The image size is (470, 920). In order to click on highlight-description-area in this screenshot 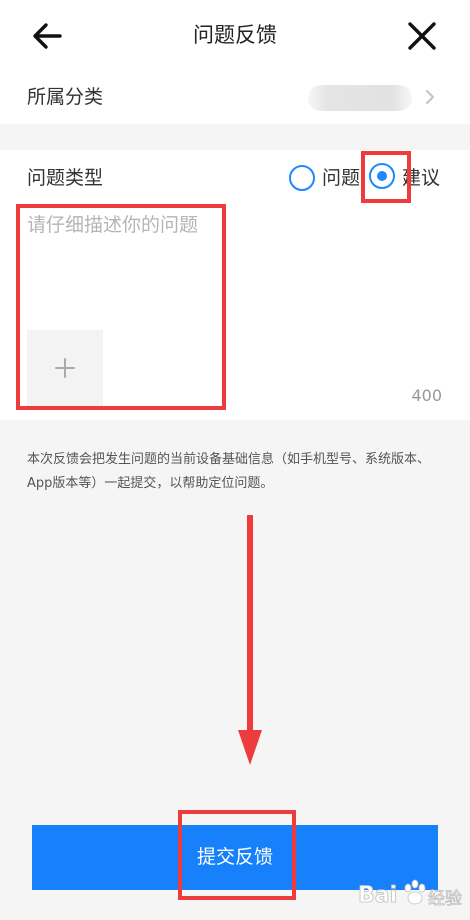, I will do `click(121, 307)`.